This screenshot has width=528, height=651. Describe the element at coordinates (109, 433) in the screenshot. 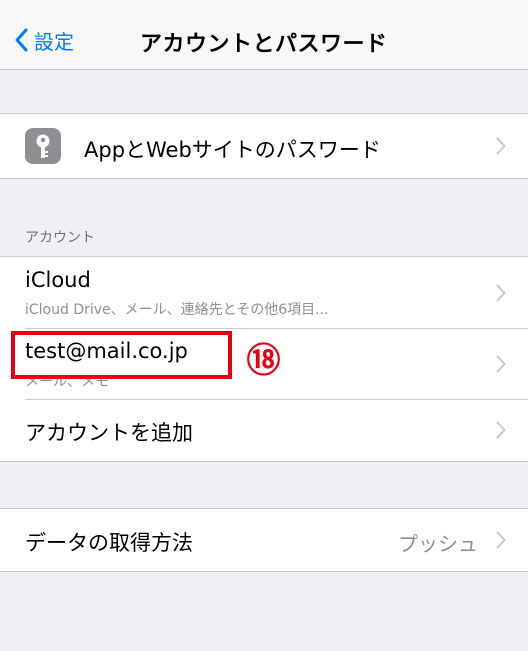

I see `add-account-label: アカウントを追加` at that location.